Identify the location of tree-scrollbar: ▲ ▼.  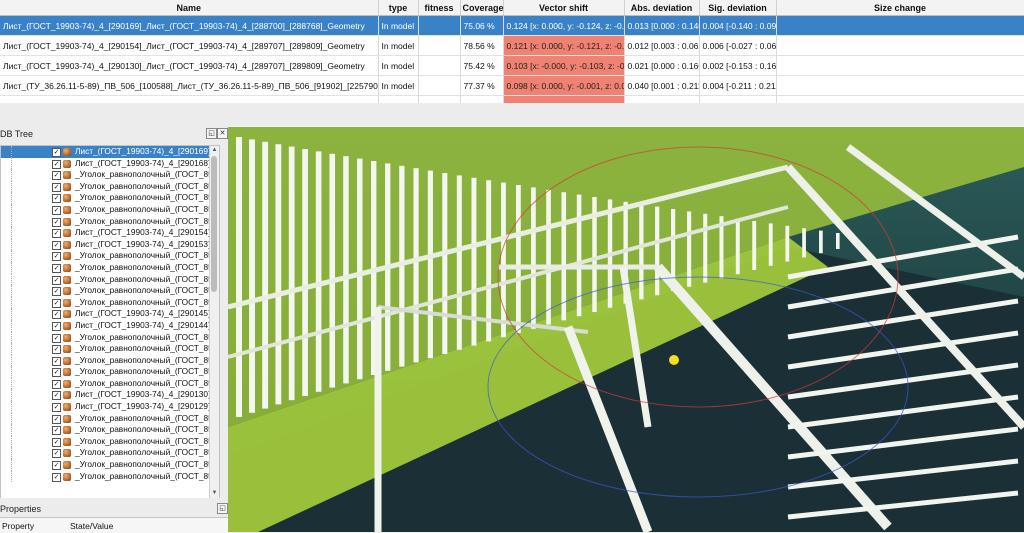
(214, 322).